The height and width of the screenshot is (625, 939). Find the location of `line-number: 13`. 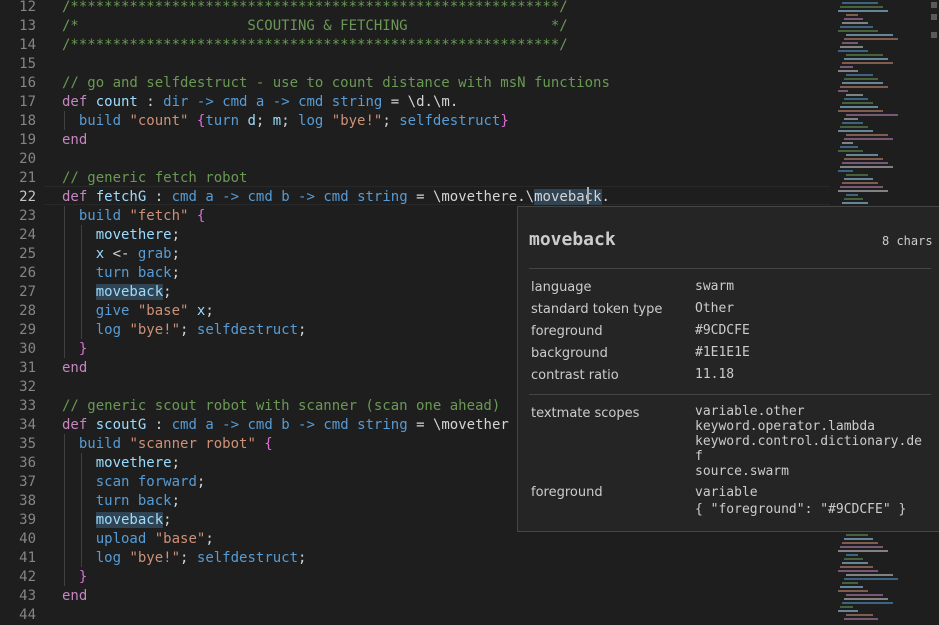

line-number: 13 is located at coordinates (18, 26).